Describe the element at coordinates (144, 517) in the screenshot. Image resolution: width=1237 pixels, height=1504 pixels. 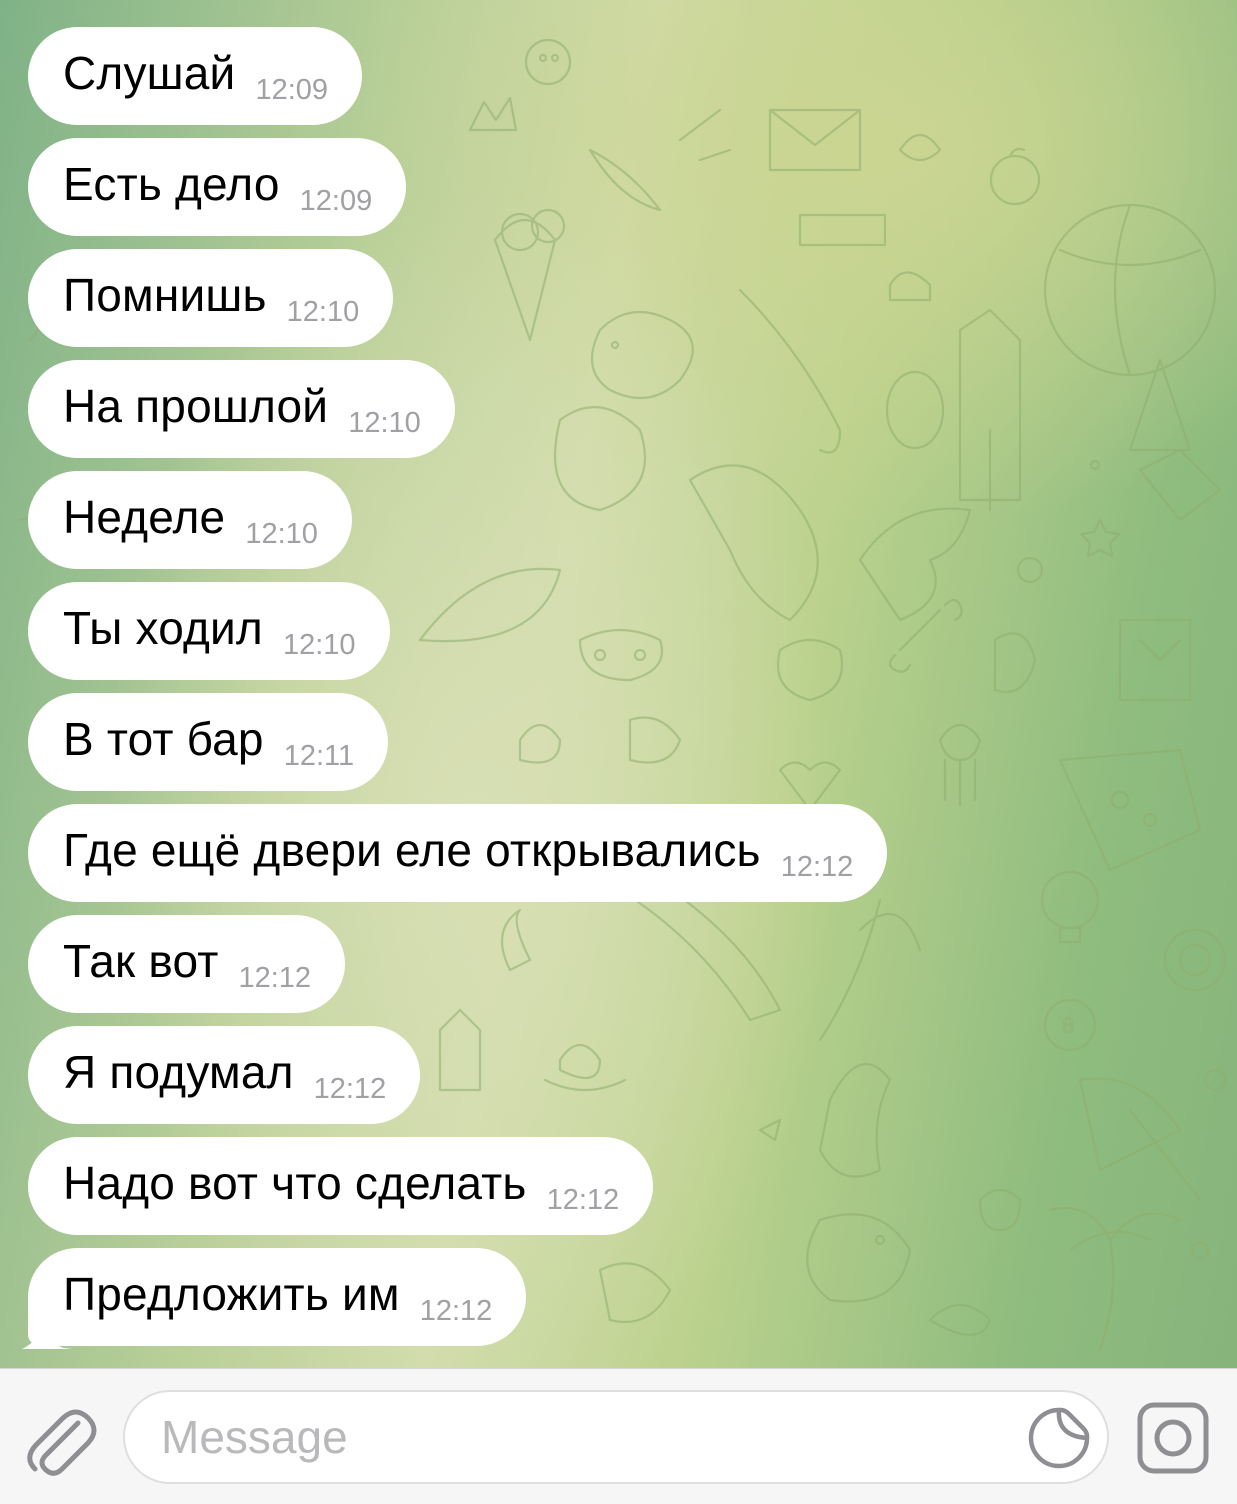
I see `message-text: Неделе` at that location.